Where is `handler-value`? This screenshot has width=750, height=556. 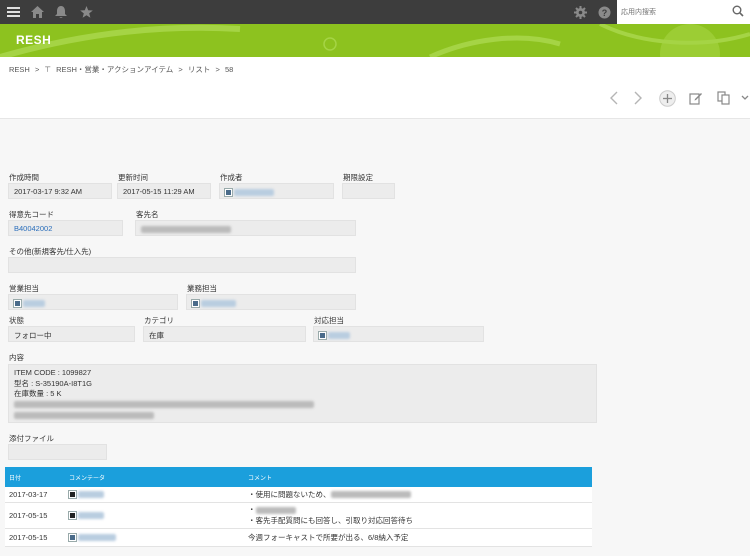 handler-value is located at coordinates (398, 334).